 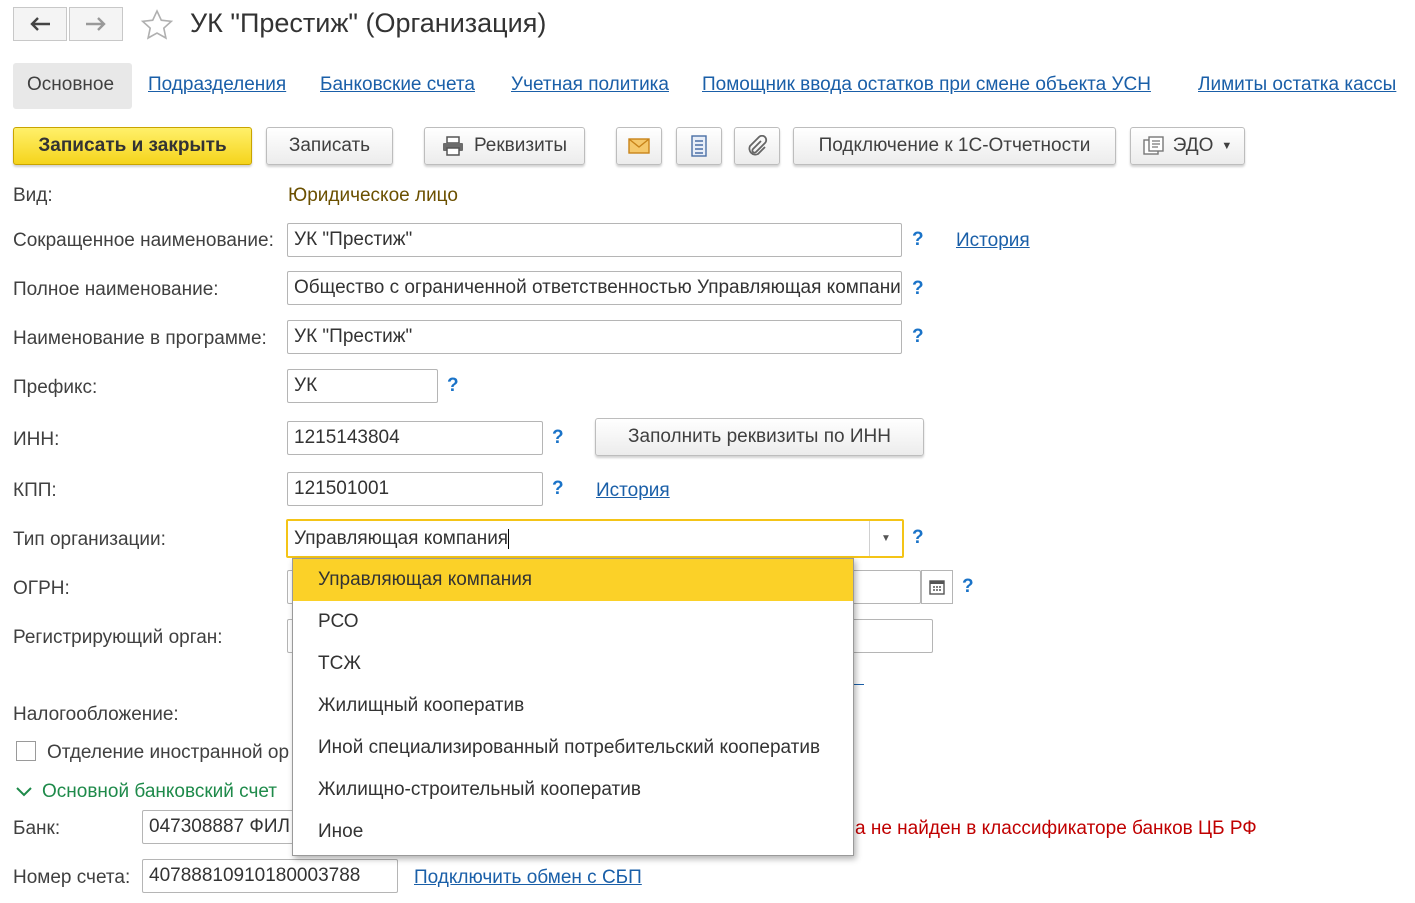 What do you see at coordinates (24, 792) in the screenshot?
I see `chevron-down-icon` at bounding box center [24, 792].